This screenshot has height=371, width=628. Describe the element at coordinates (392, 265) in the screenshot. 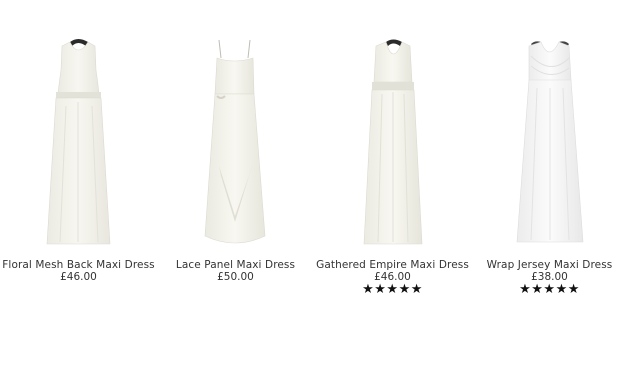

I see `product-name: Gathered Empire Maxi Dress` at that location.